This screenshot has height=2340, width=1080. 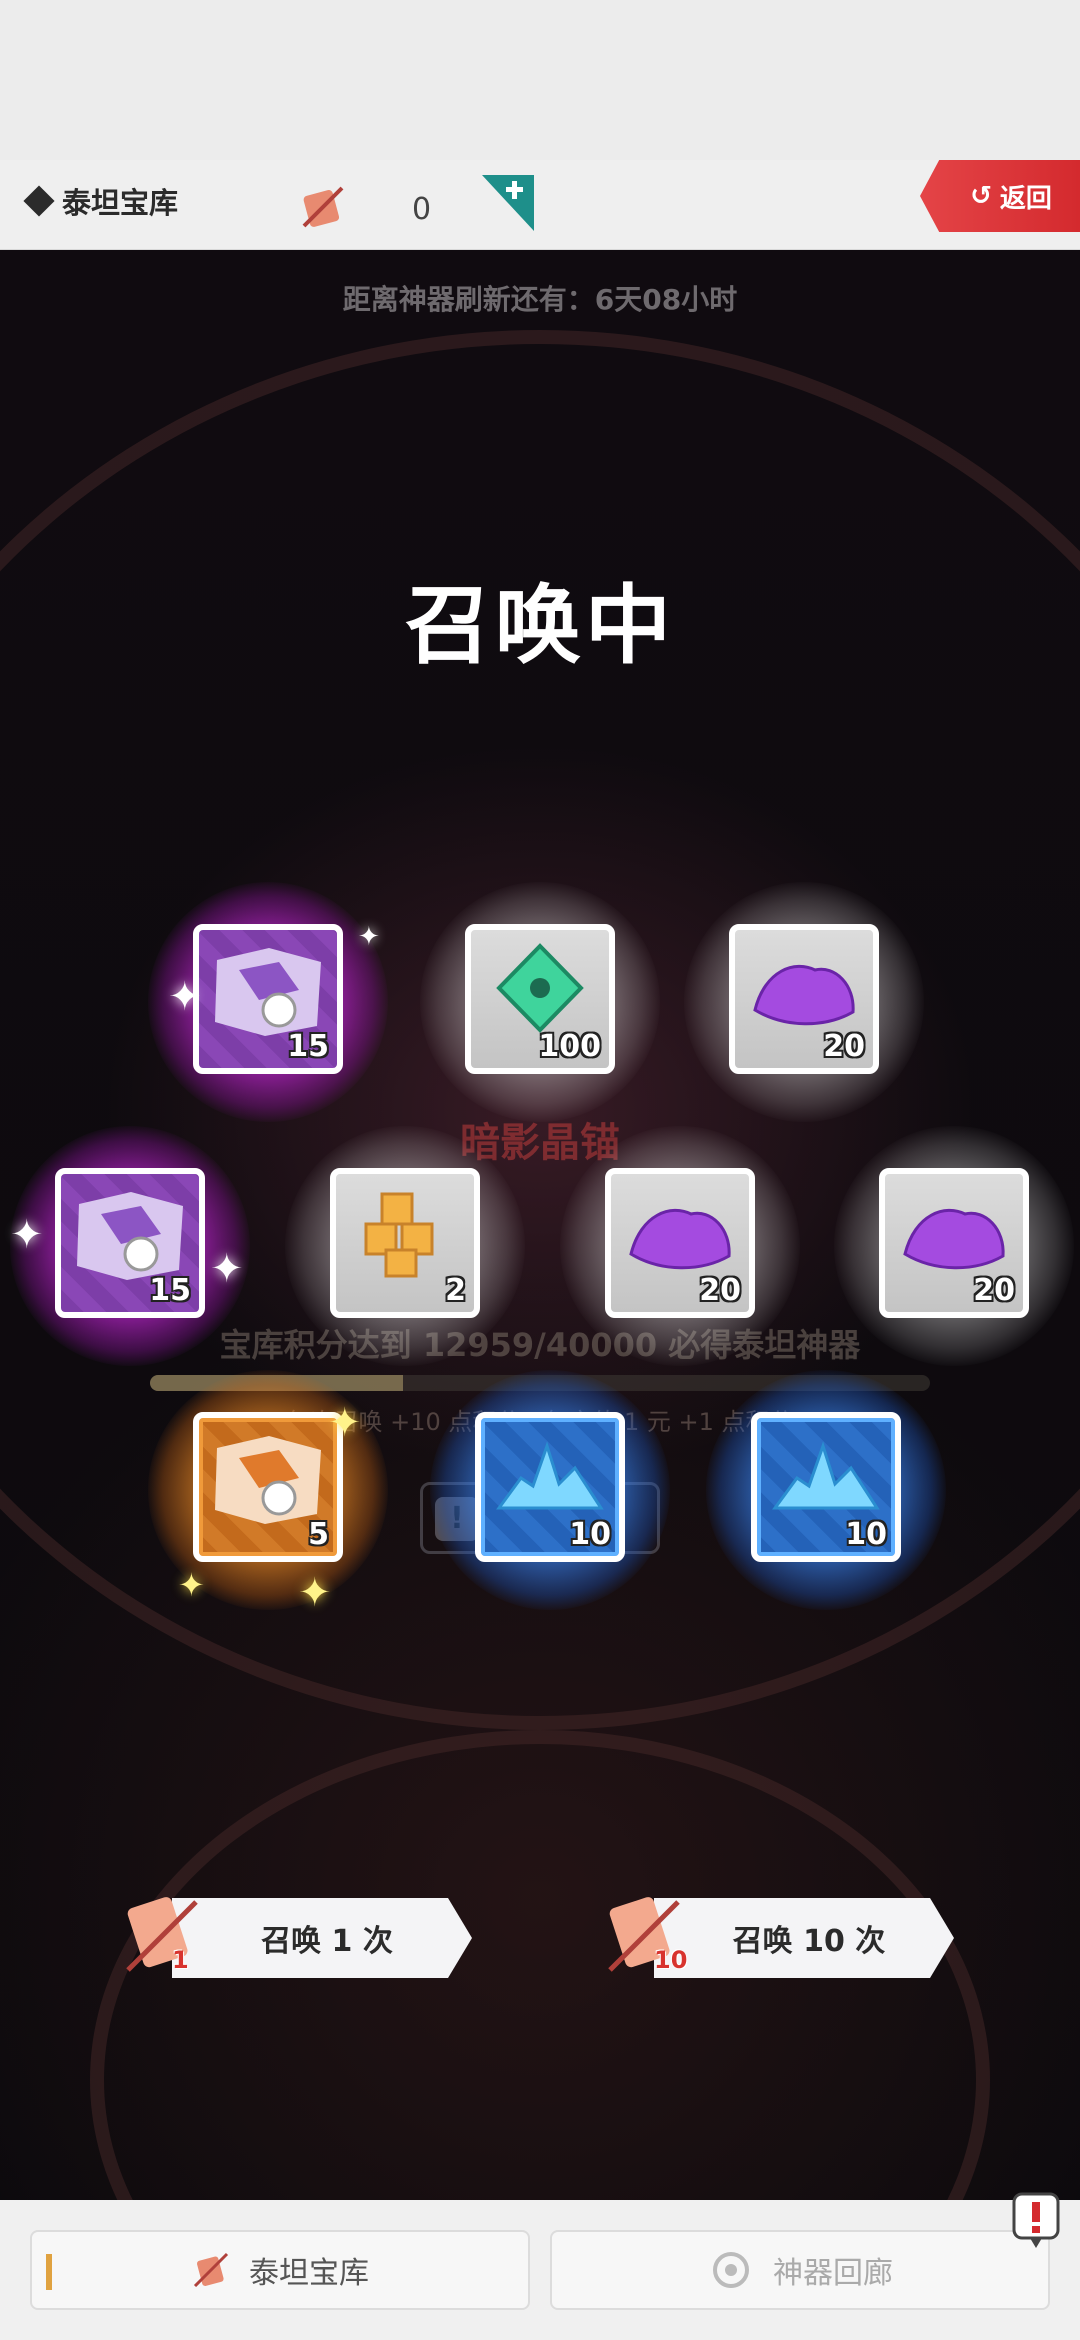 I want to click on back-button-label: 返回, so click(x=1025, y=198).